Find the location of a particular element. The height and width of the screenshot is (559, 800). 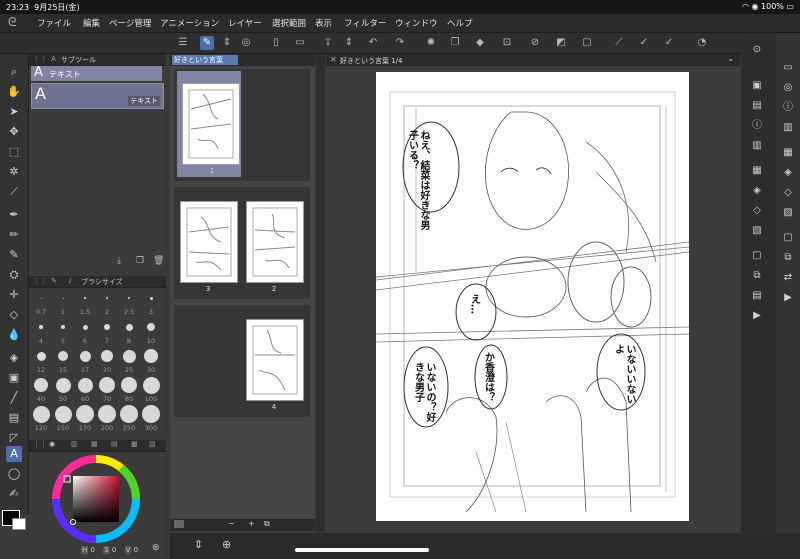

menu-filter: フィルター is located at coordinates (365, 23).